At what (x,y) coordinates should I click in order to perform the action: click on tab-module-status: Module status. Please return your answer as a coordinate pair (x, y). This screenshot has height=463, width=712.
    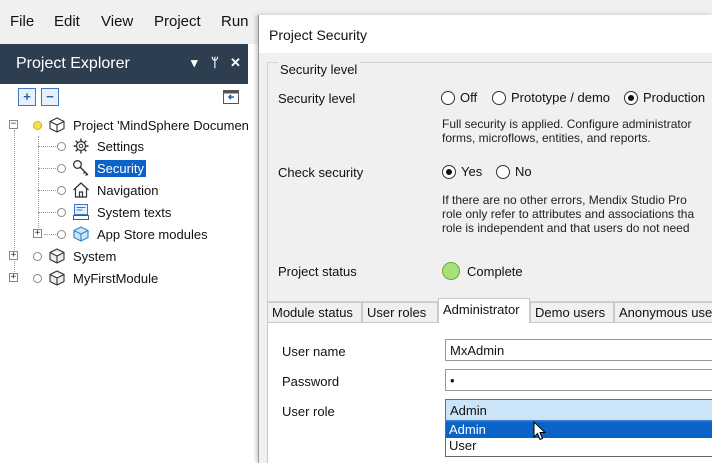
    Looking at the image, I should click on (314, 312).